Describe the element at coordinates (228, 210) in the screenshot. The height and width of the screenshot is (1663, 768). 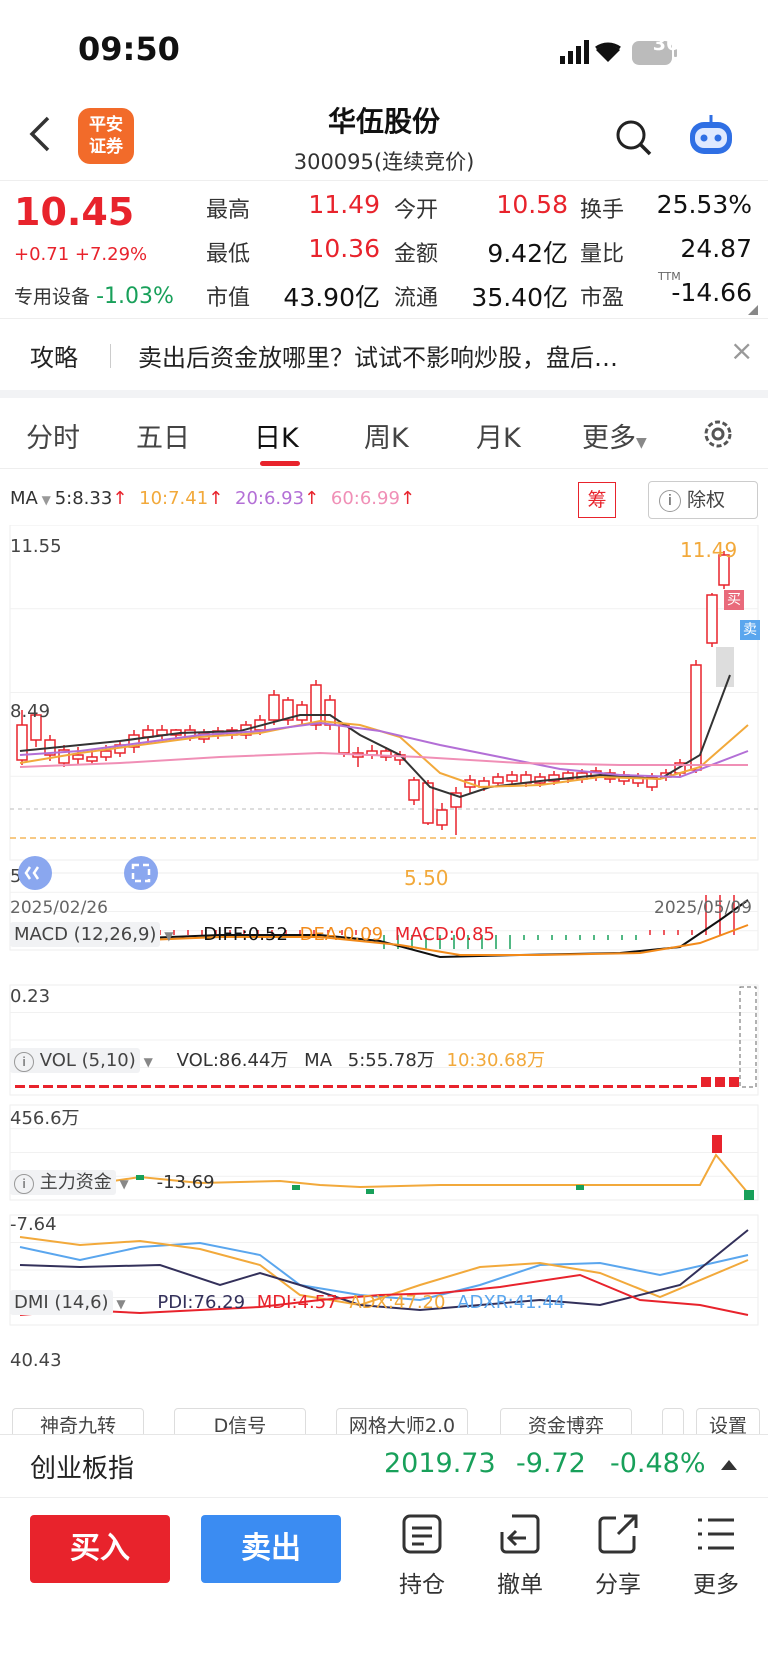
I see `quote-label-high: 最高` at that location.